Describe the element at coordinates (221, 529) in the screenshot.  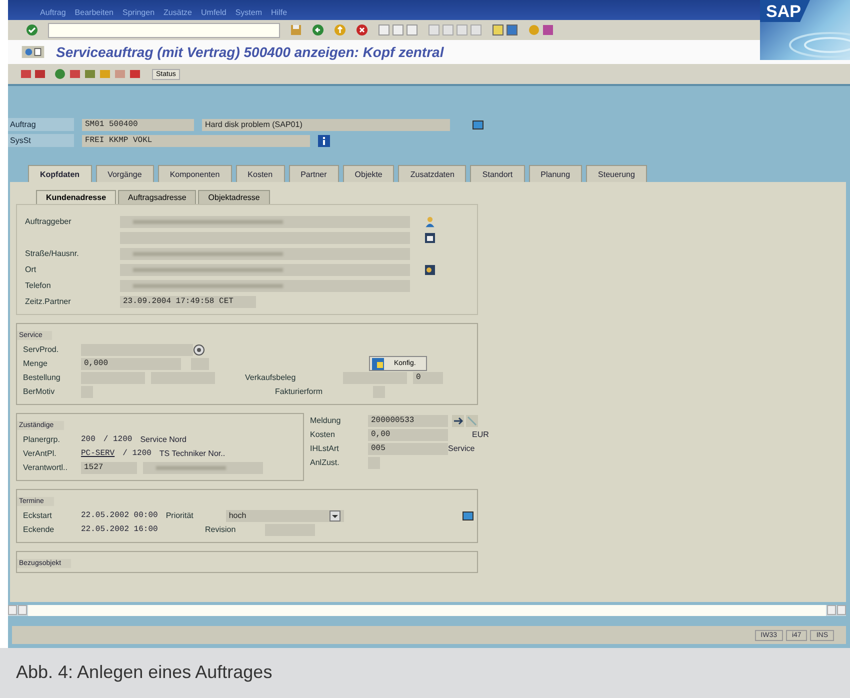
I see `field-label: Revision` at that location.